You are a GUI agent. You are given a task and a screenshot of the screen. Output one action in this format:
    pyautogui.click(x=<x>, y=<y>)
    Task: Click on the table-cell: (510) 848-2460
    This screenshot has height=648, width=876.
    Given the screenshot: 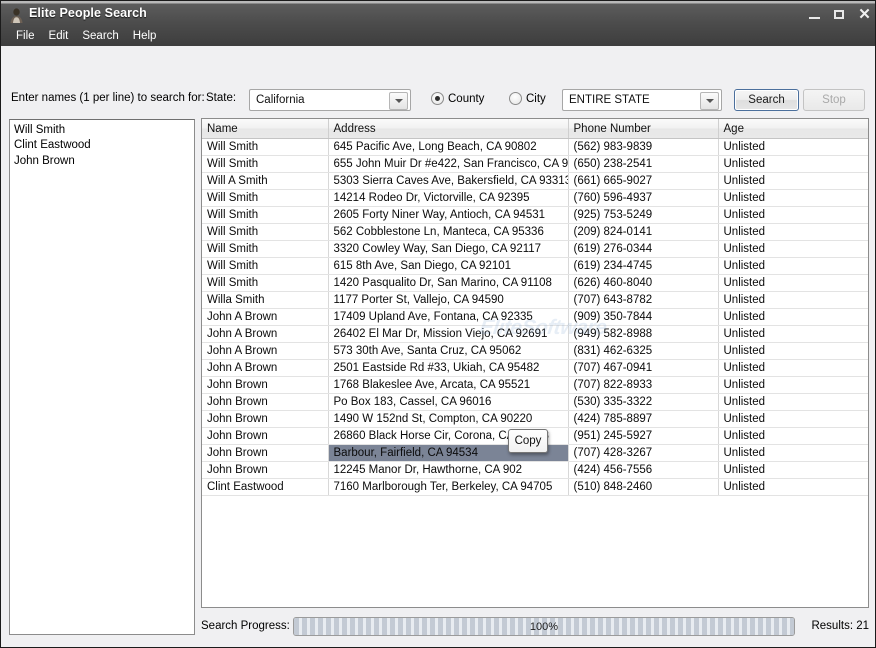 What is the action you would take?
    pyautogui.click(x=643, y=487)
    